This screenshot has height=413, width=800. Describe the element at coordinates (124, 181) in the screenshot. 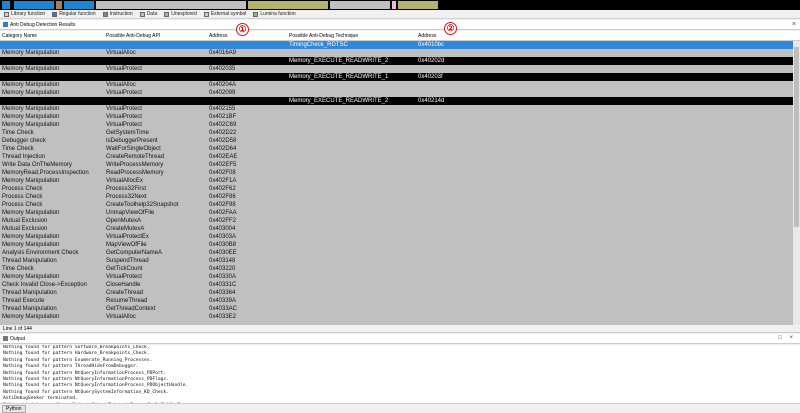

I see `table-cell: VirtualAllocEx` at that location.